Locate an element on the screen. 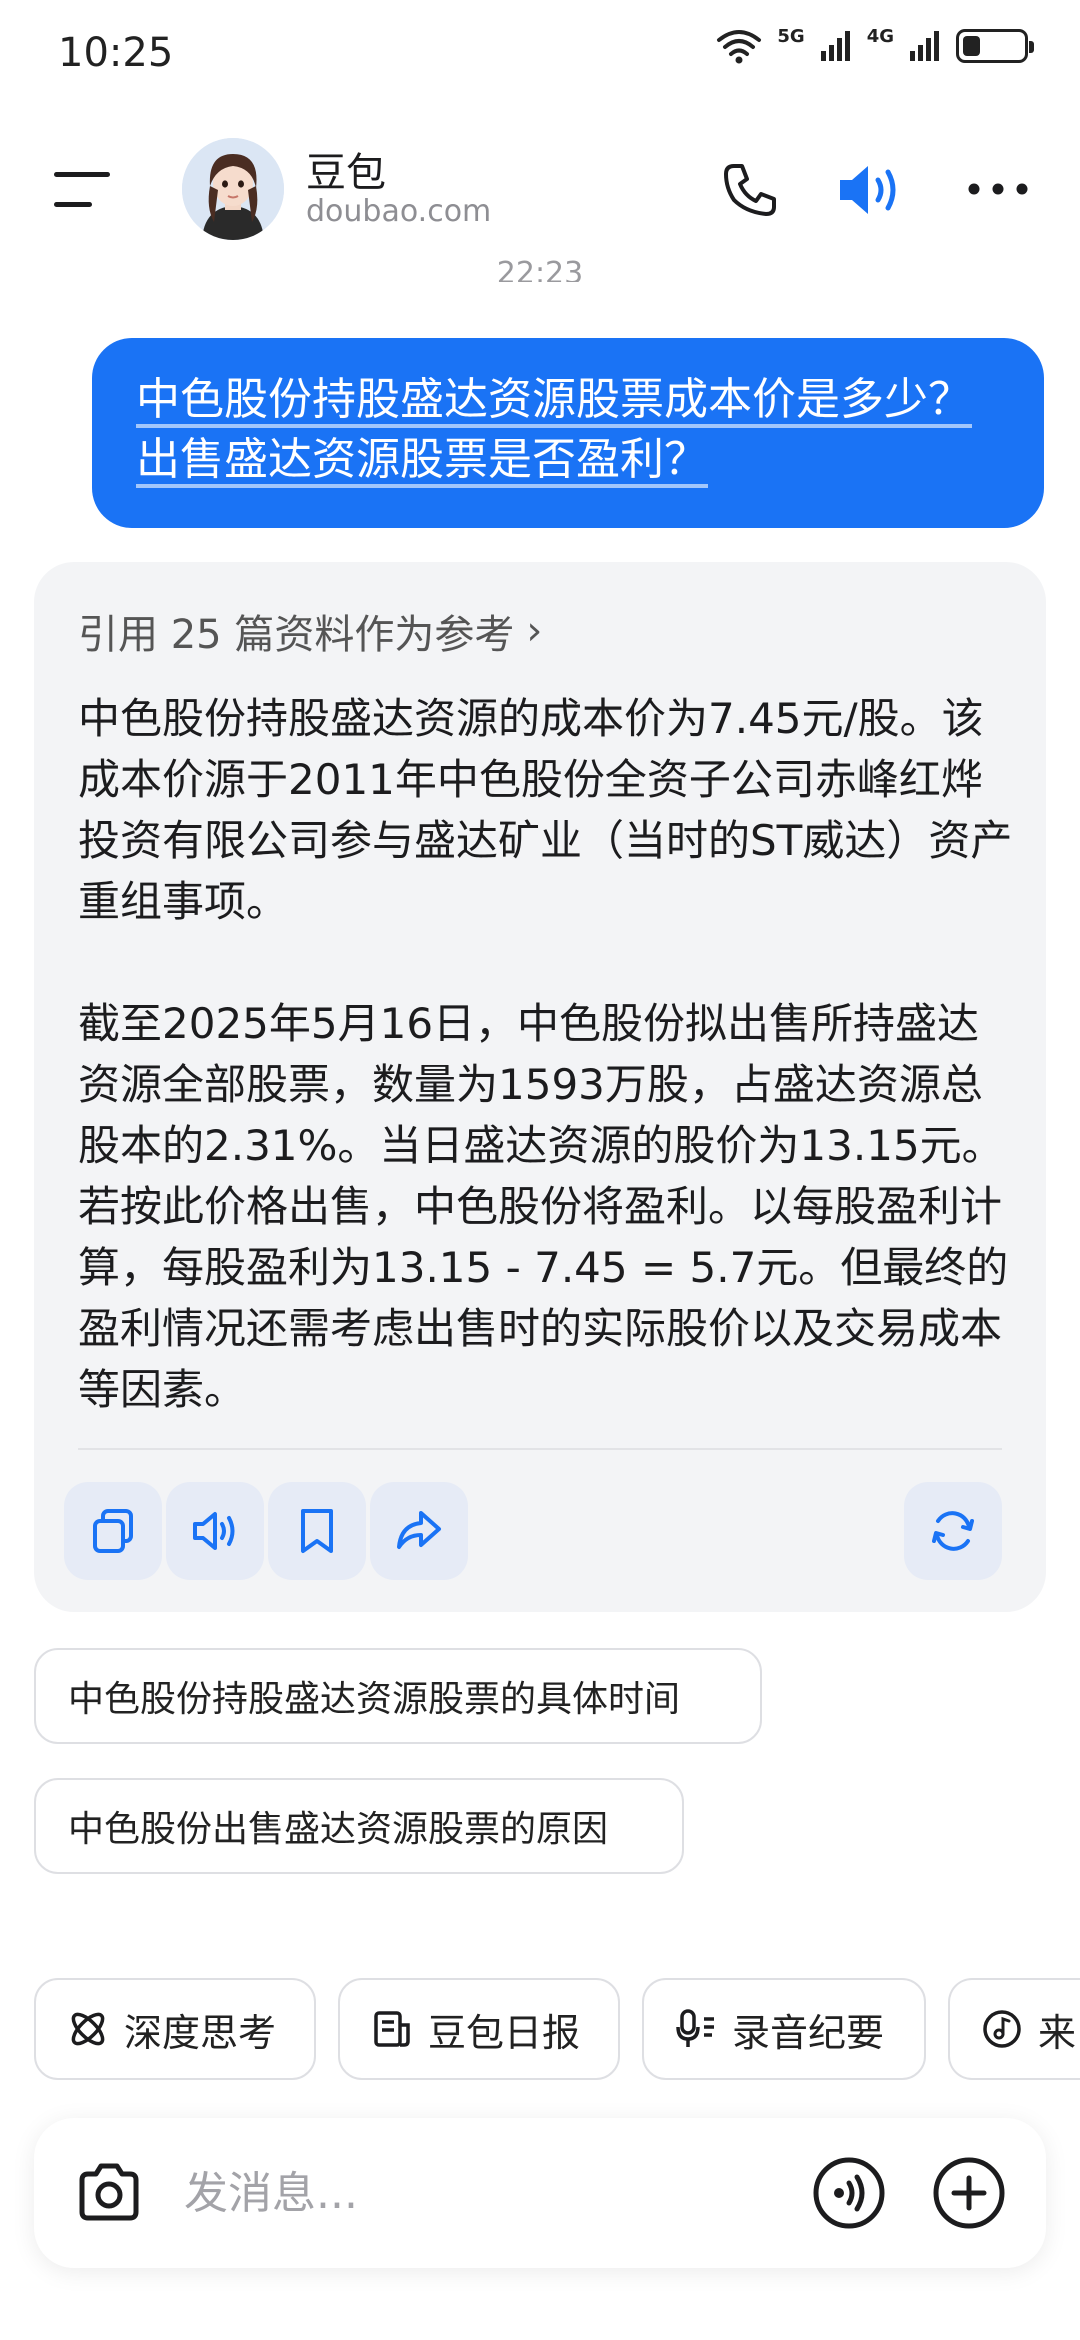  avatar-girl-icon is located at coordinates (233, 189).